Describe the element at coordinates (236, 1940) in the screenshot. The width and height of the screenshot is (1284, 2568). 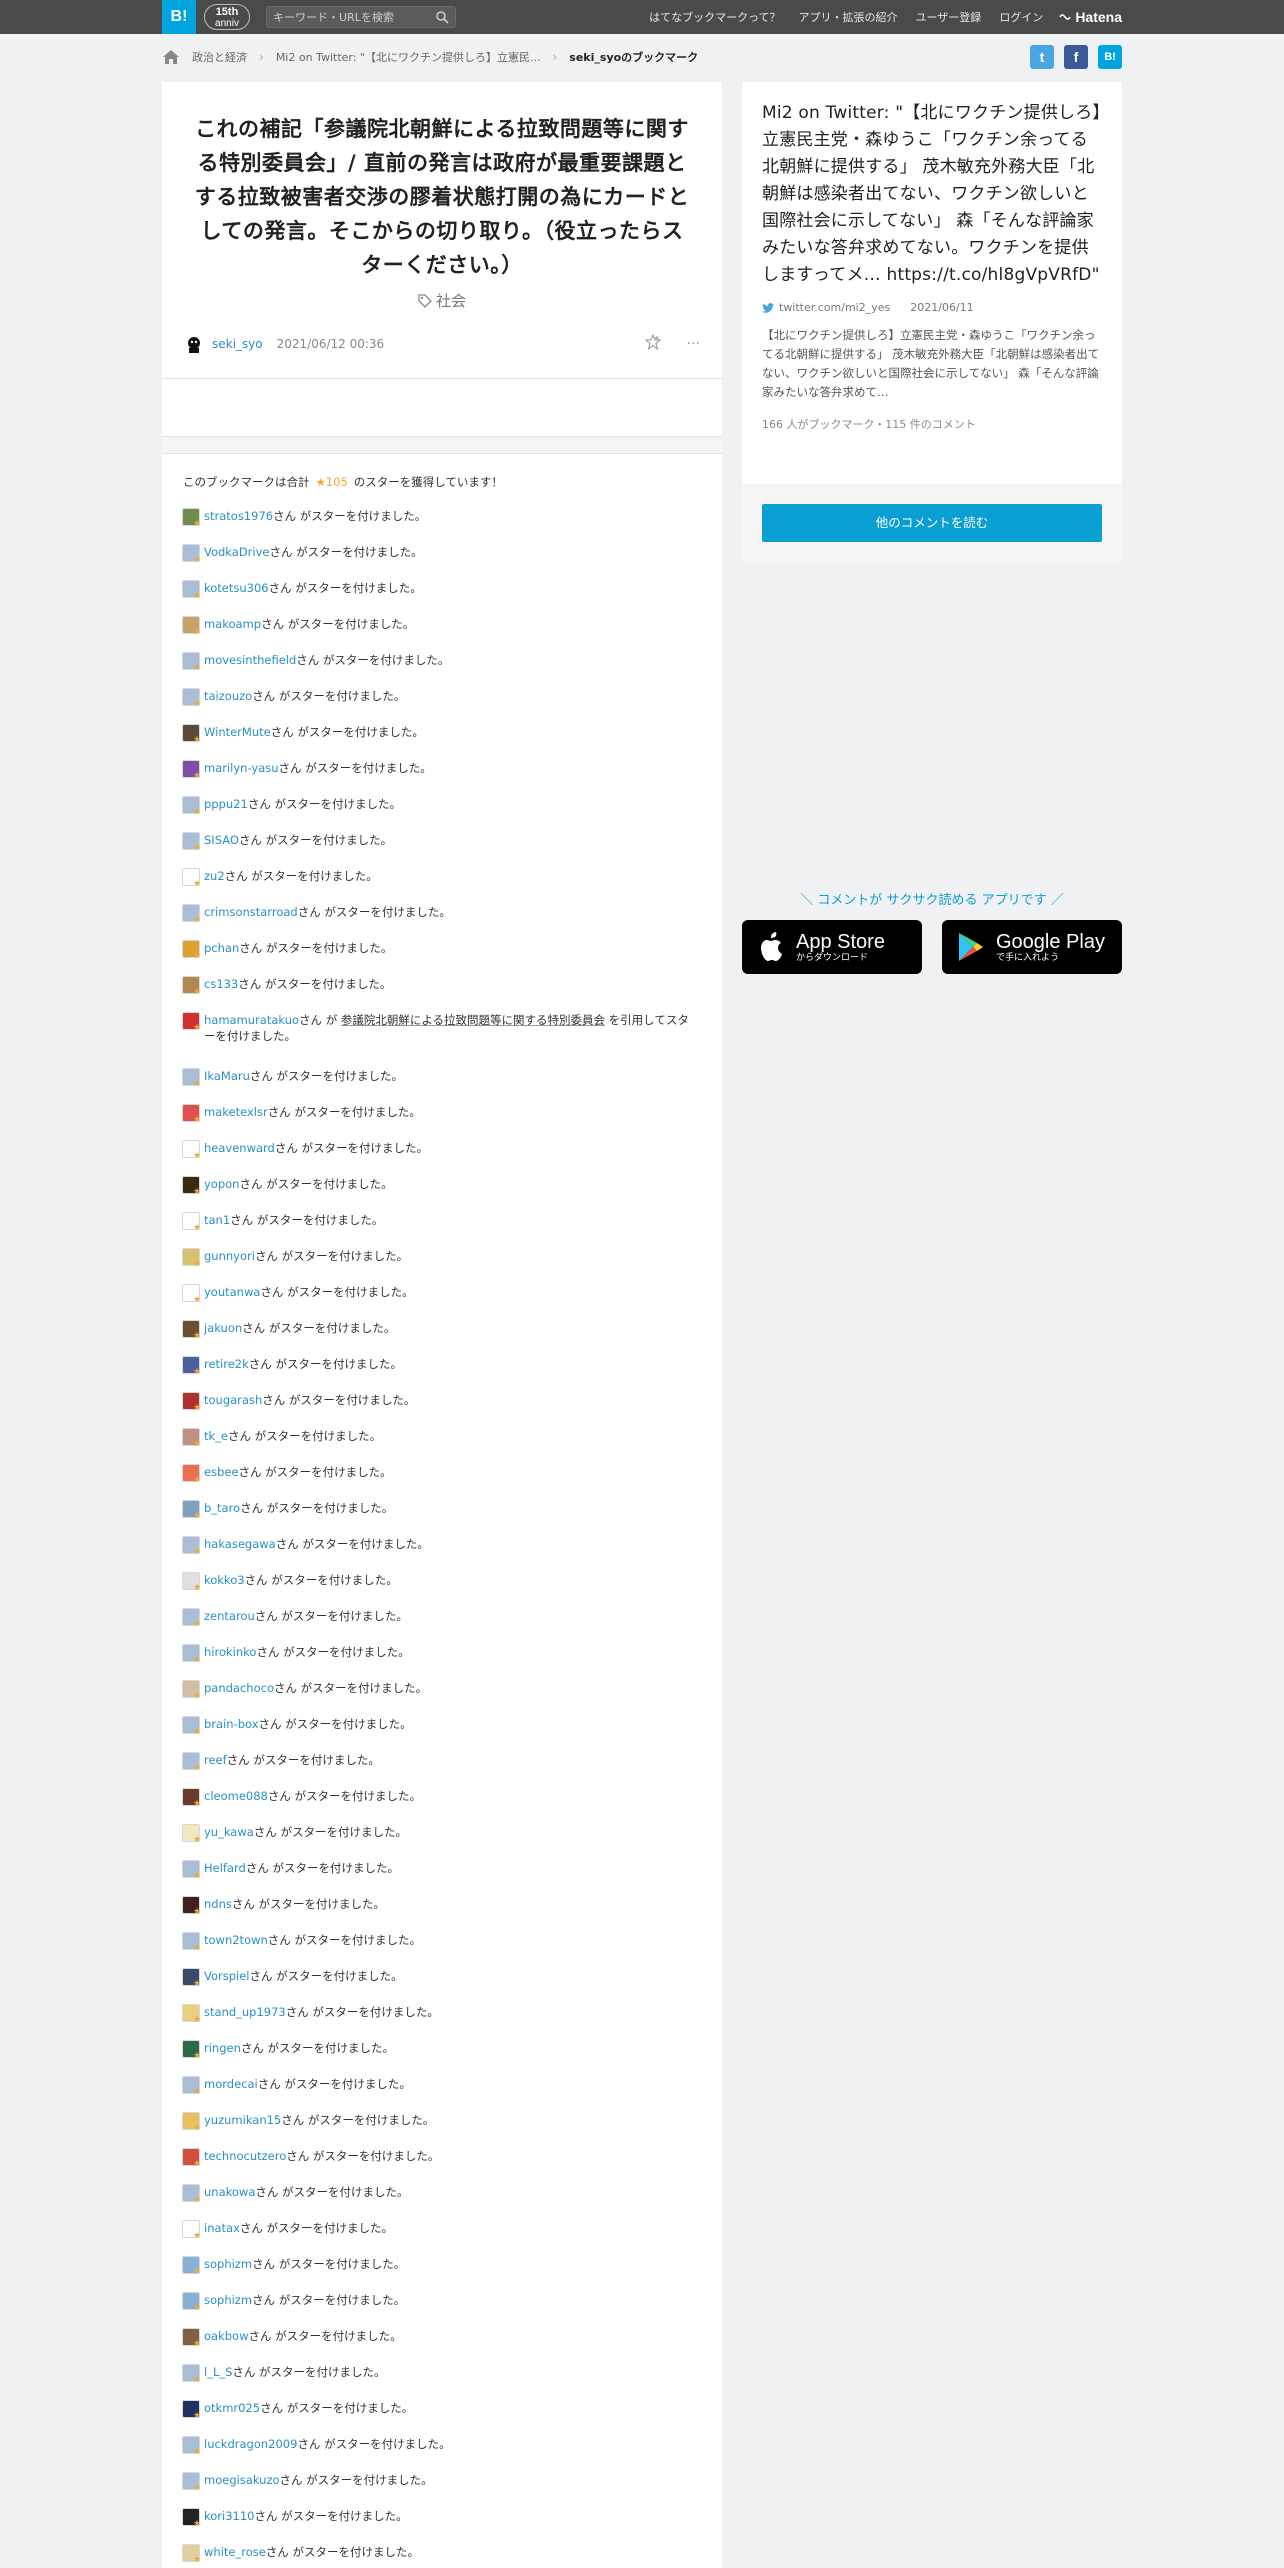
I see `star-user-link: town2town` at that location.